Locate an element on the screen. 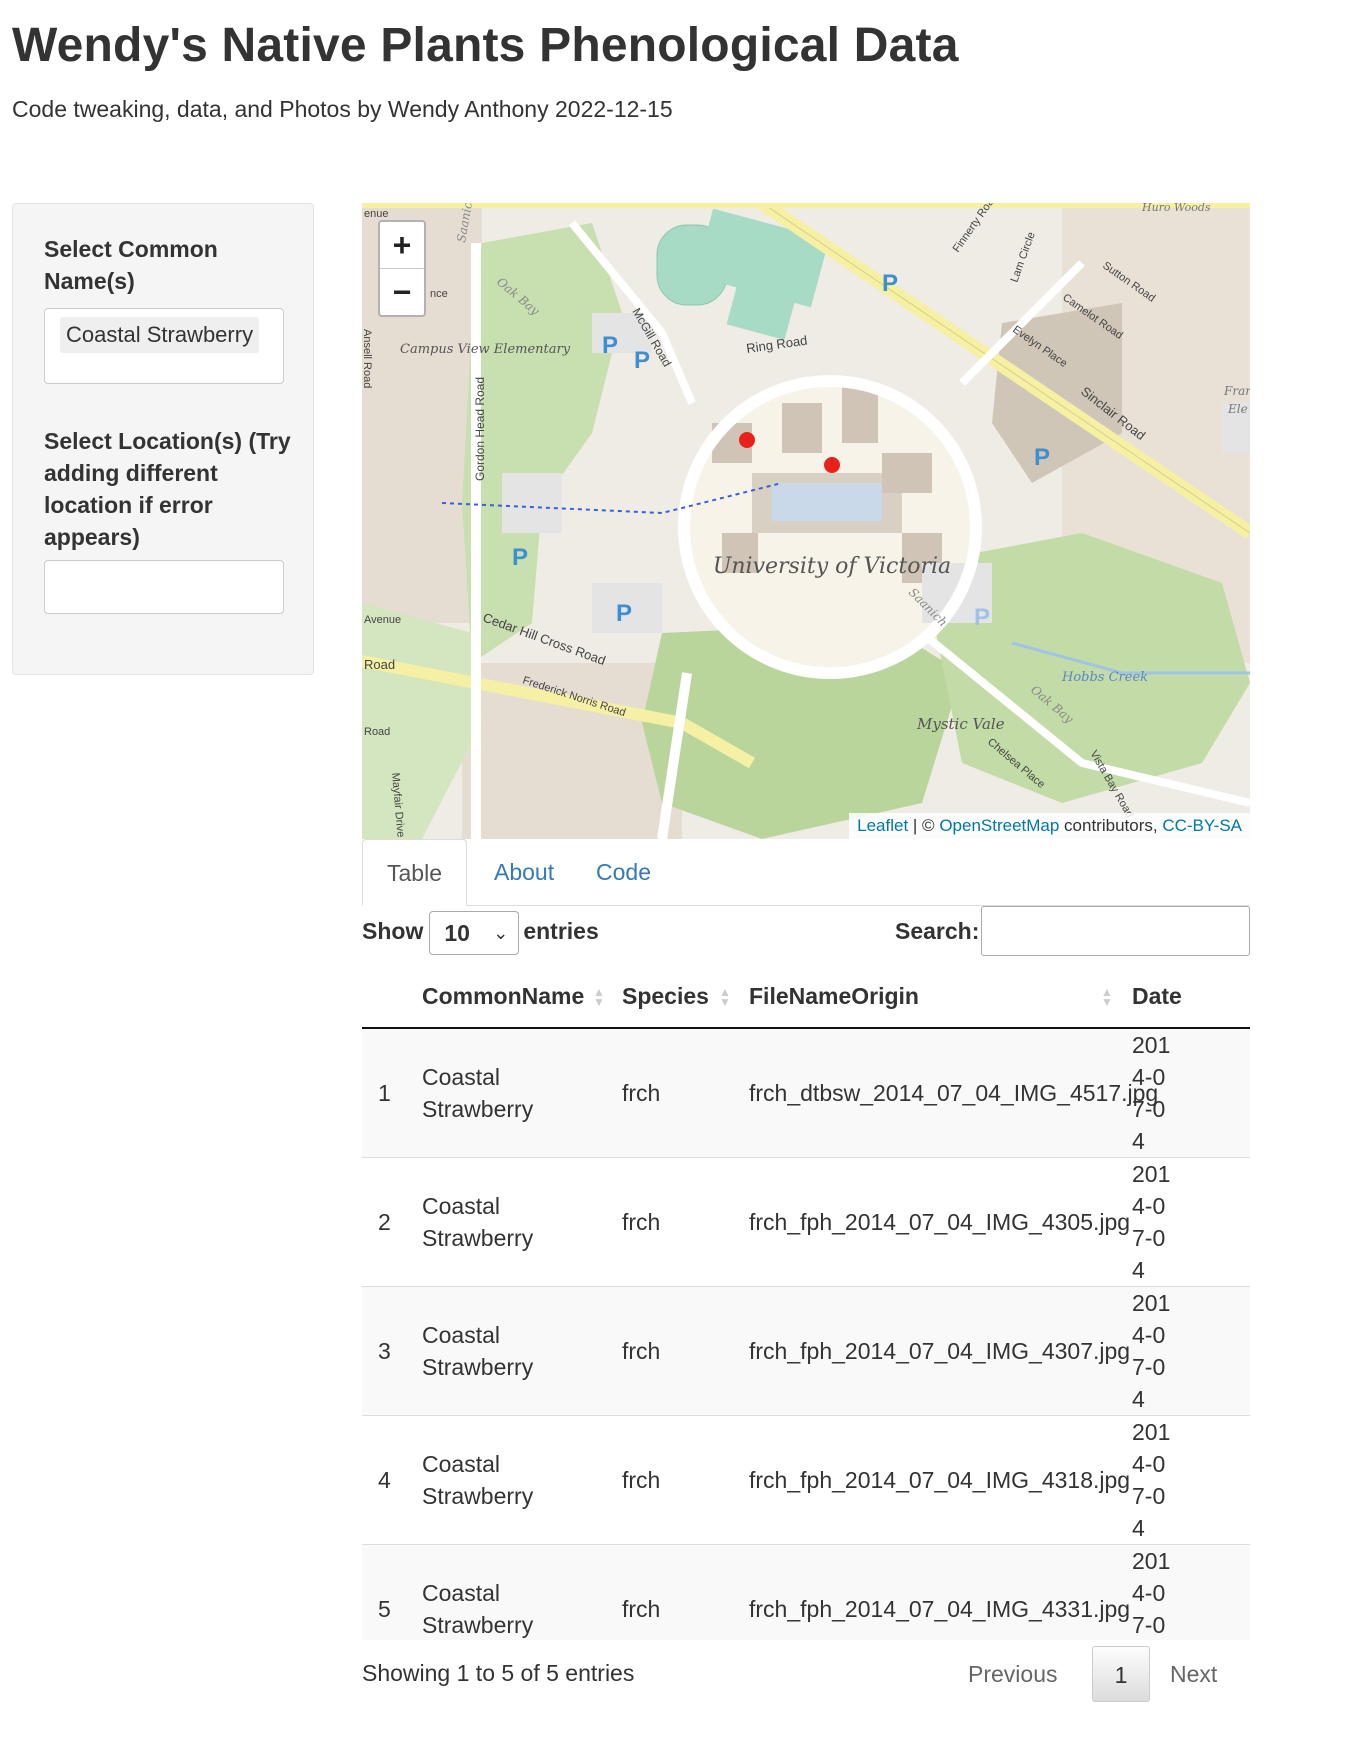 This screenshot has height=1756, width=1358. license-link: CC-BY-SA is located at coordinates (1202, 825).